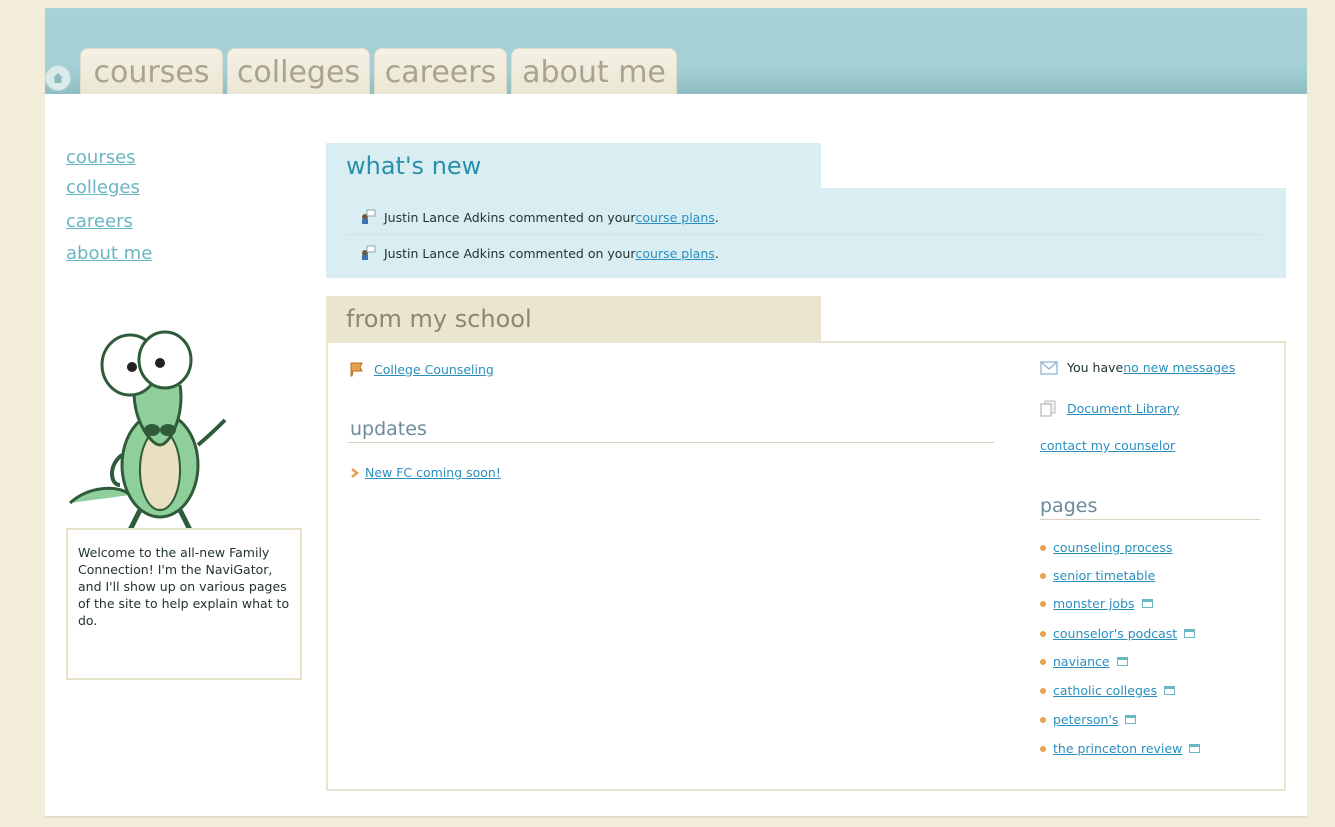 Image resolution: width=1335 pixels, height=827 pixels. I want to click on page-item: counseling process, so click(1106, 547).